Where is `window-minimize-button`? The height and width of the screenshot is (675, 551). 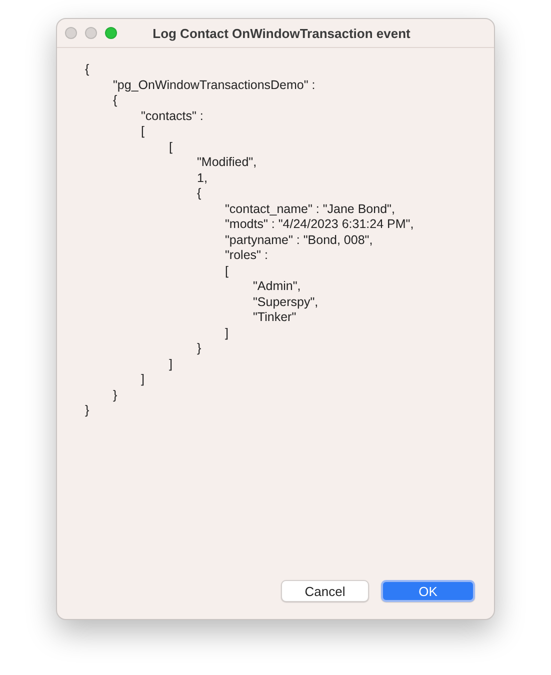
window-minimize-button is located at coordinates (91, 33).